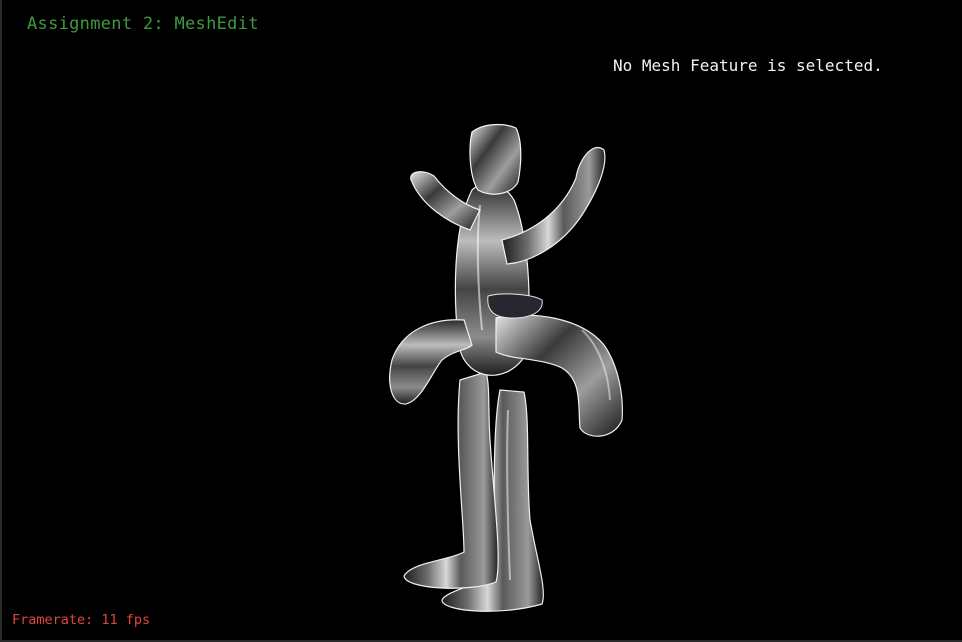  Describe the element at coordinates (81, 620) in the screenshot. I see `framerate-readout: Framerate: 11 fps` at that location.